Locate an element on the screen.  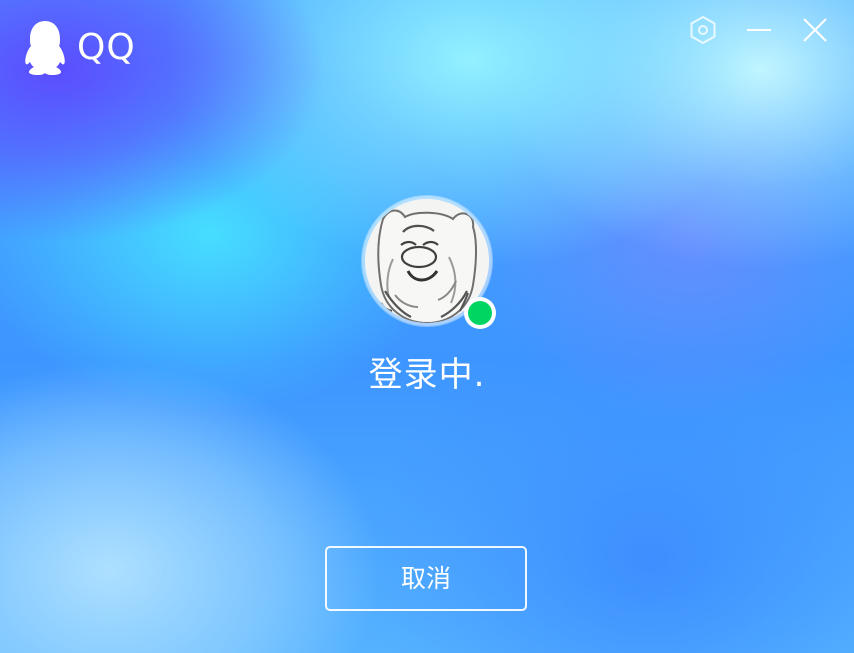
online-status-dot is located at coordinates (480, 313).